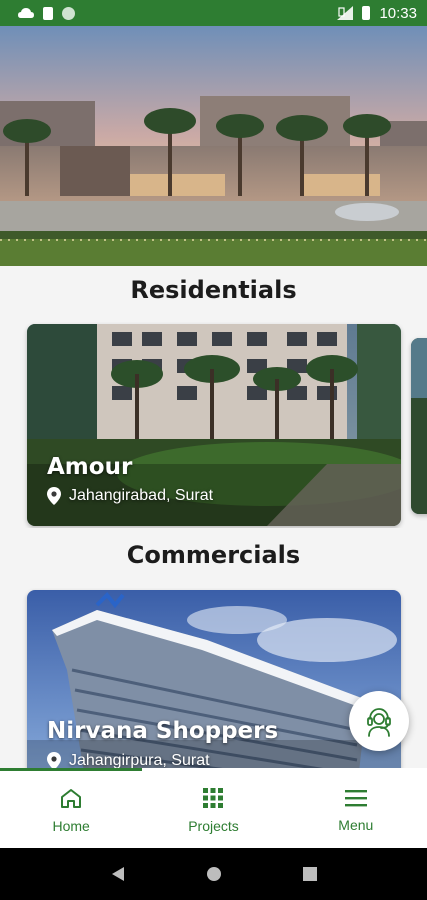 Image resolution: width=427 pixels, height=900 pixels. Describe the element at coordinates (26, 13) in the screenshot. I see `cloud-icon` at that location.